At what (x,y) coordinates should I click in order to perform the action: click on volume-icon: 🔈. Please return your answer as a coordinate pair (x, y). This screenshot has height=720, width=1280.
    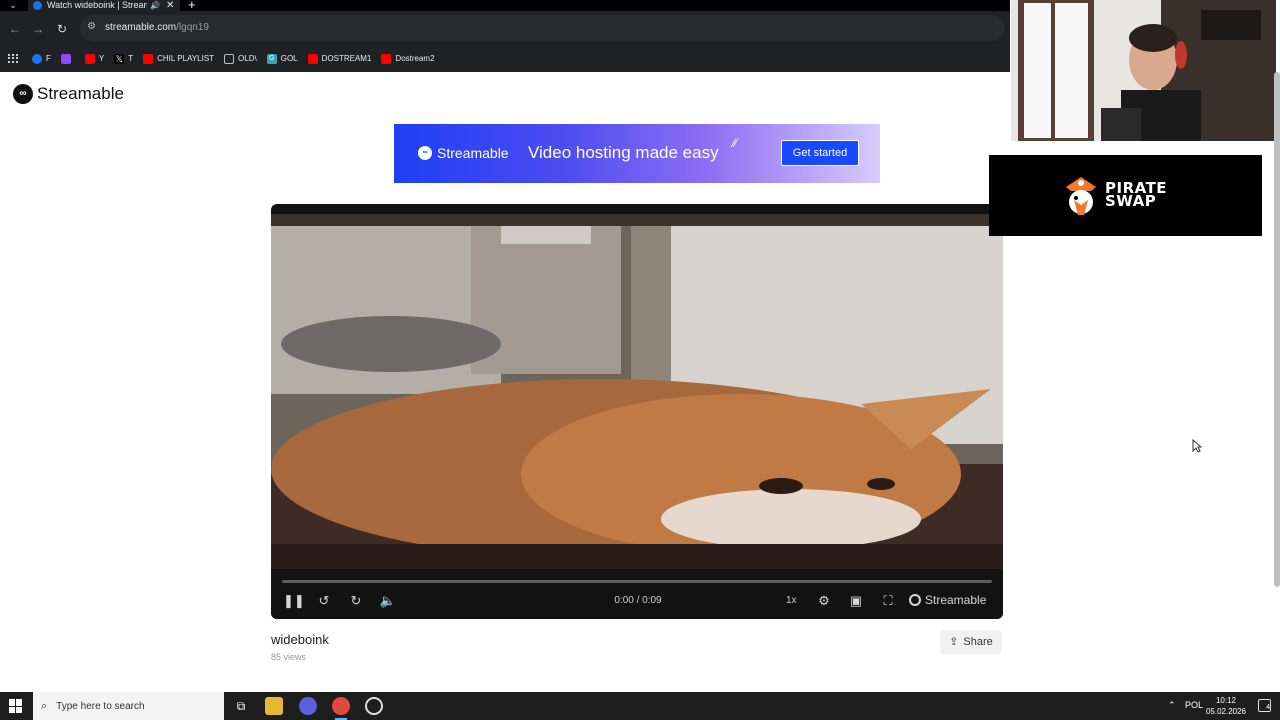
    Looking at the image, I should click on (388, 601).